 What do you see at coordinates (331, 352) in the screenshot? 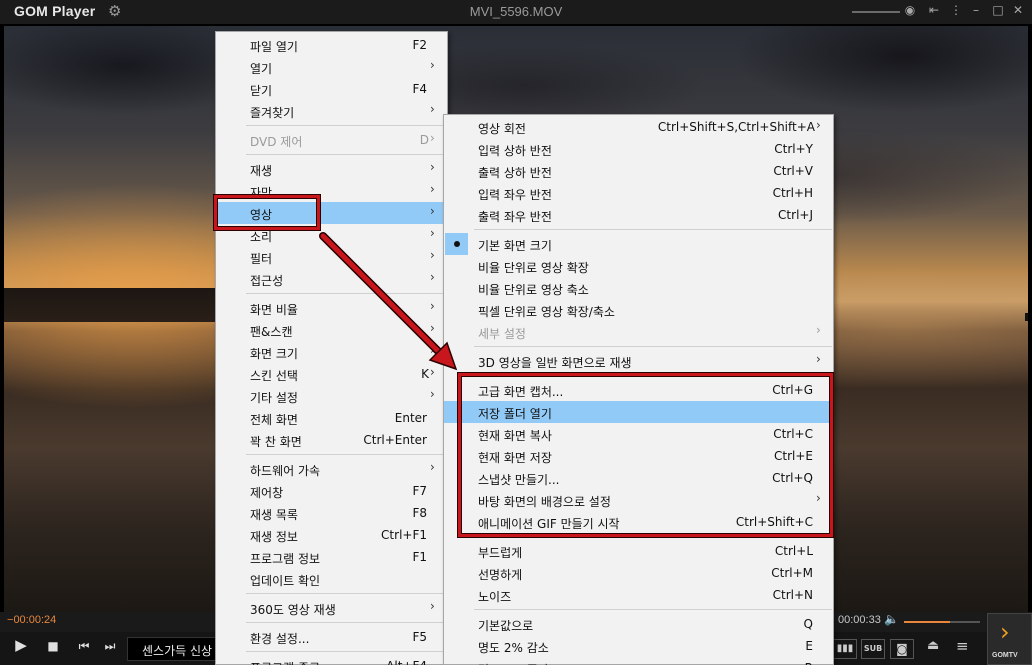
I see `main-menu-item-13: 화면 크기 ›` at bounding box center [331, 352].